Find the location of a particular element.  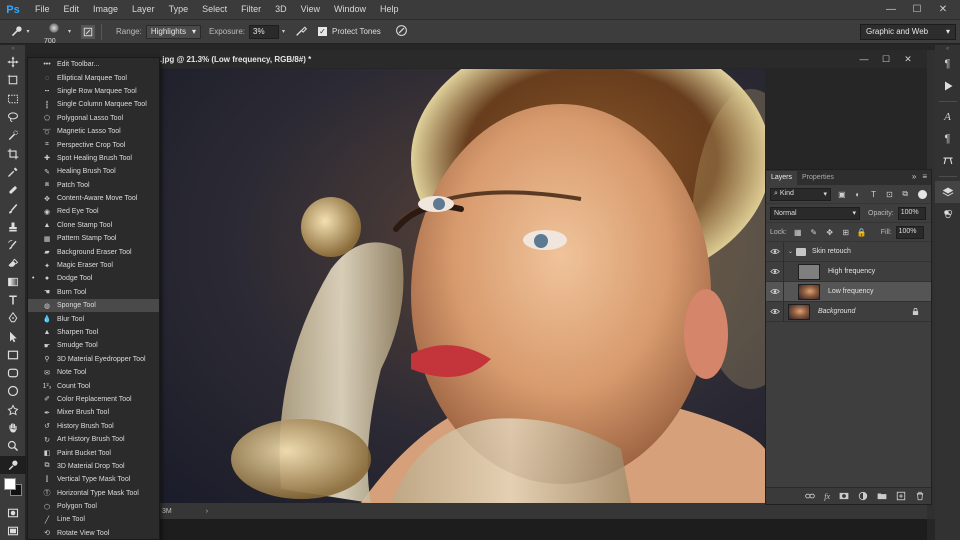

panel-collapse-grip: « is located at coordinates (947, 49).